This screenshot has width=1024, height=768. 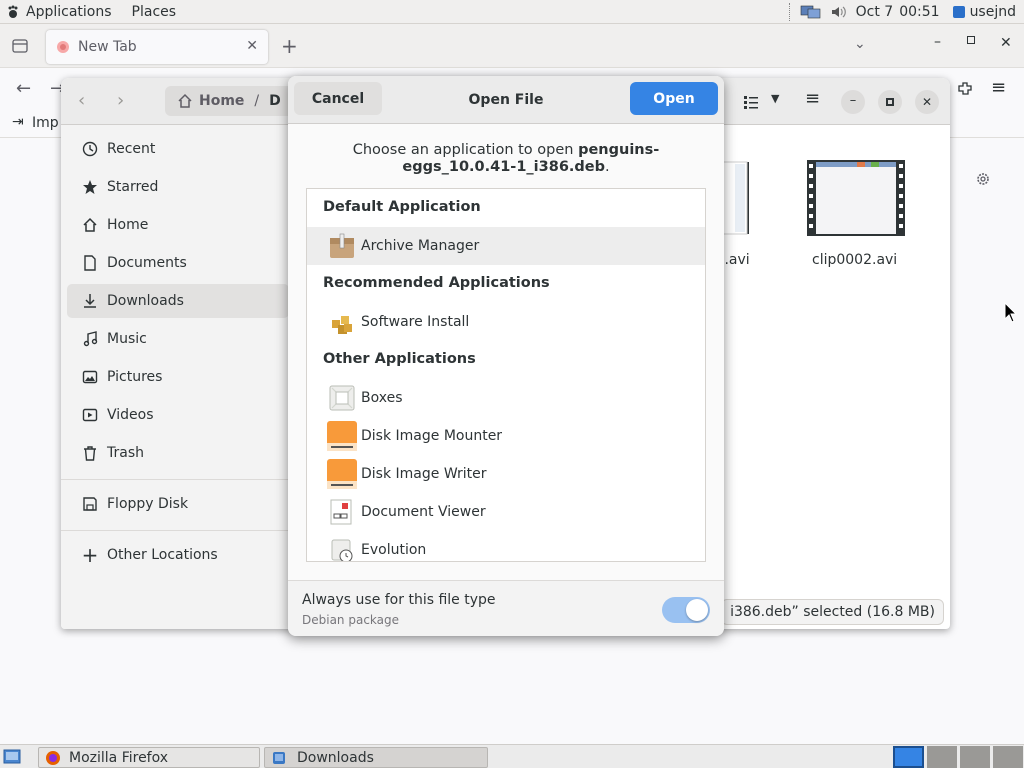 I want to click on files-close-icon: ✕, so click(x=927, y=102).